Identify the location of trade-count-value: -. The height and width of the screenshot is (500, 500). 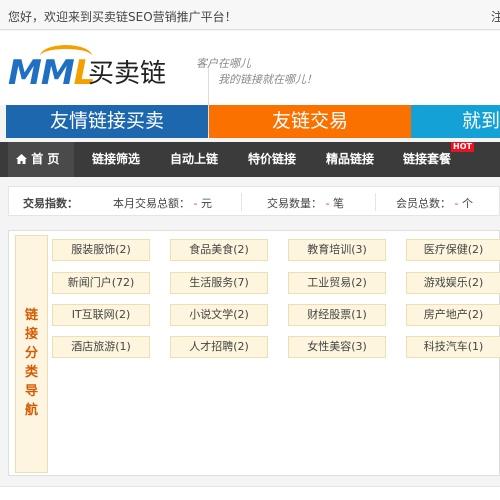
(327, 203).